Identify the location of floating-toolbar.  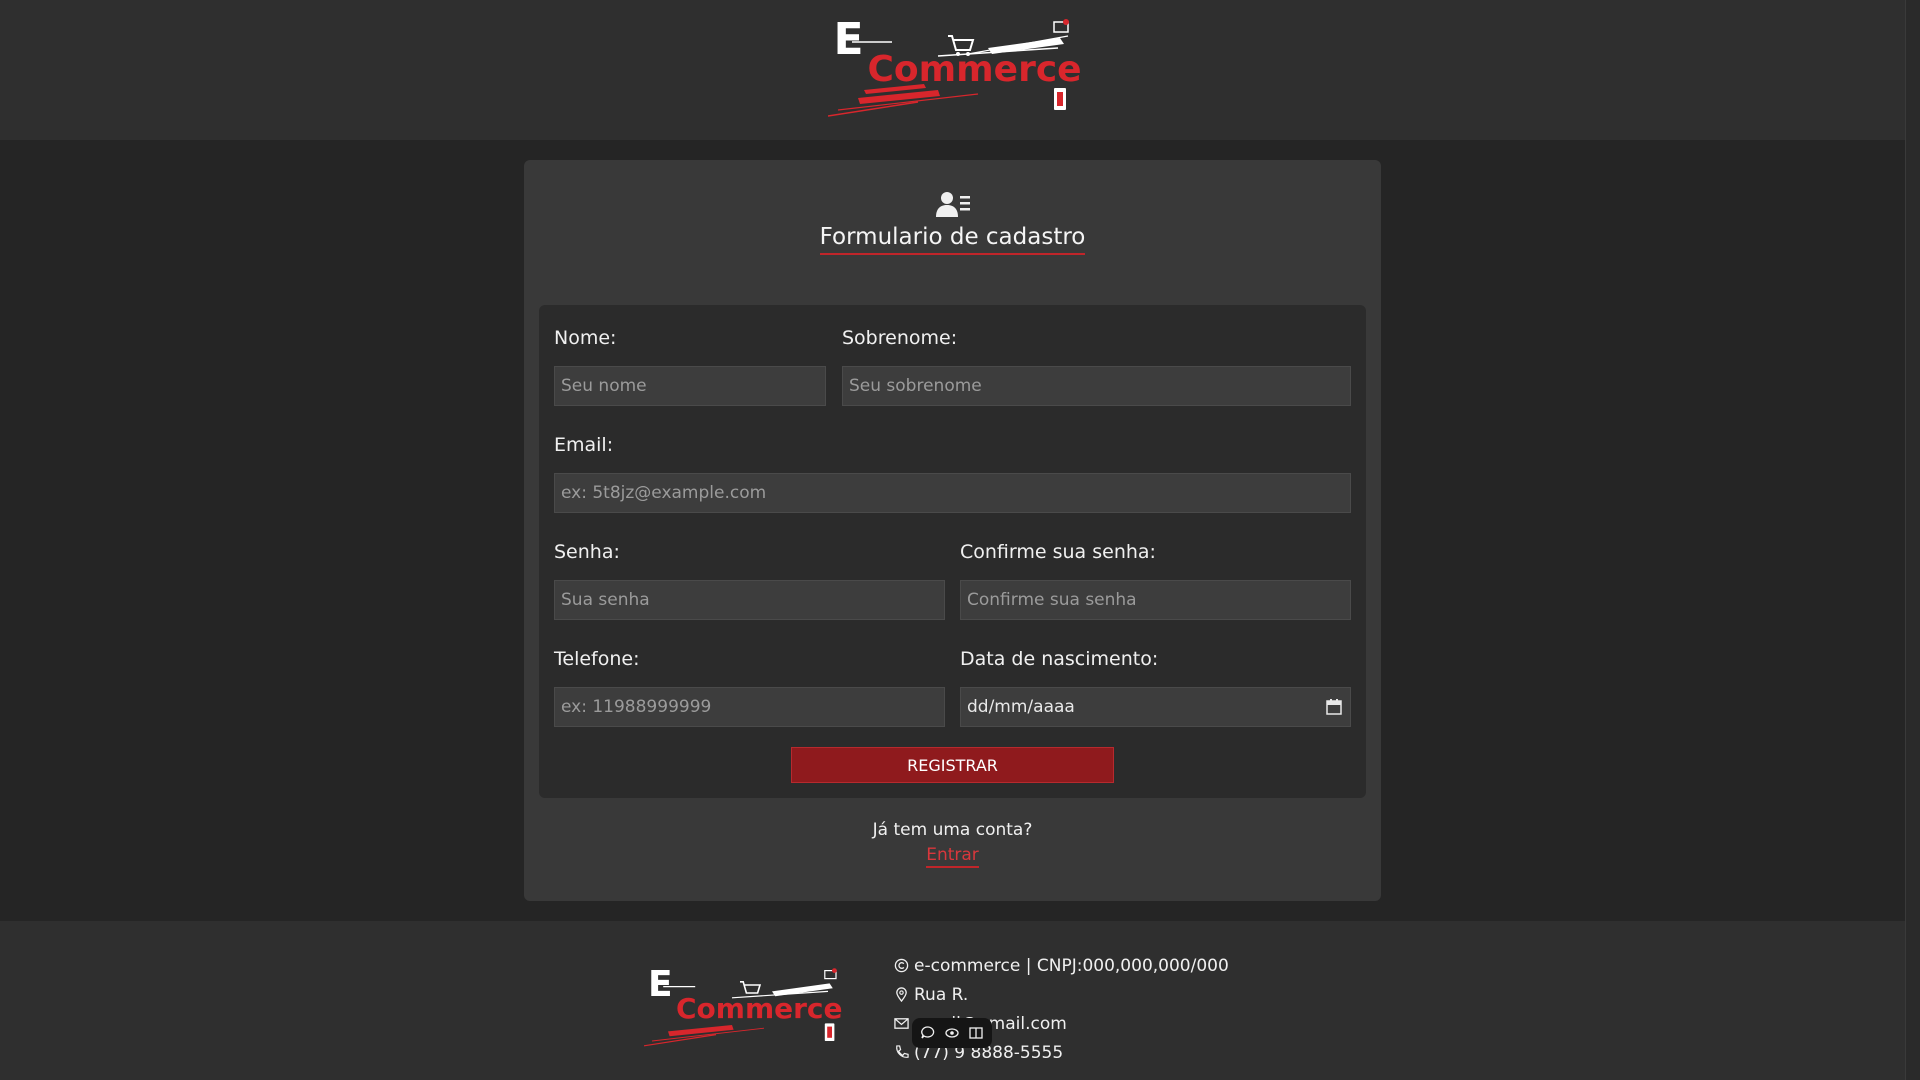
(952, 1033).